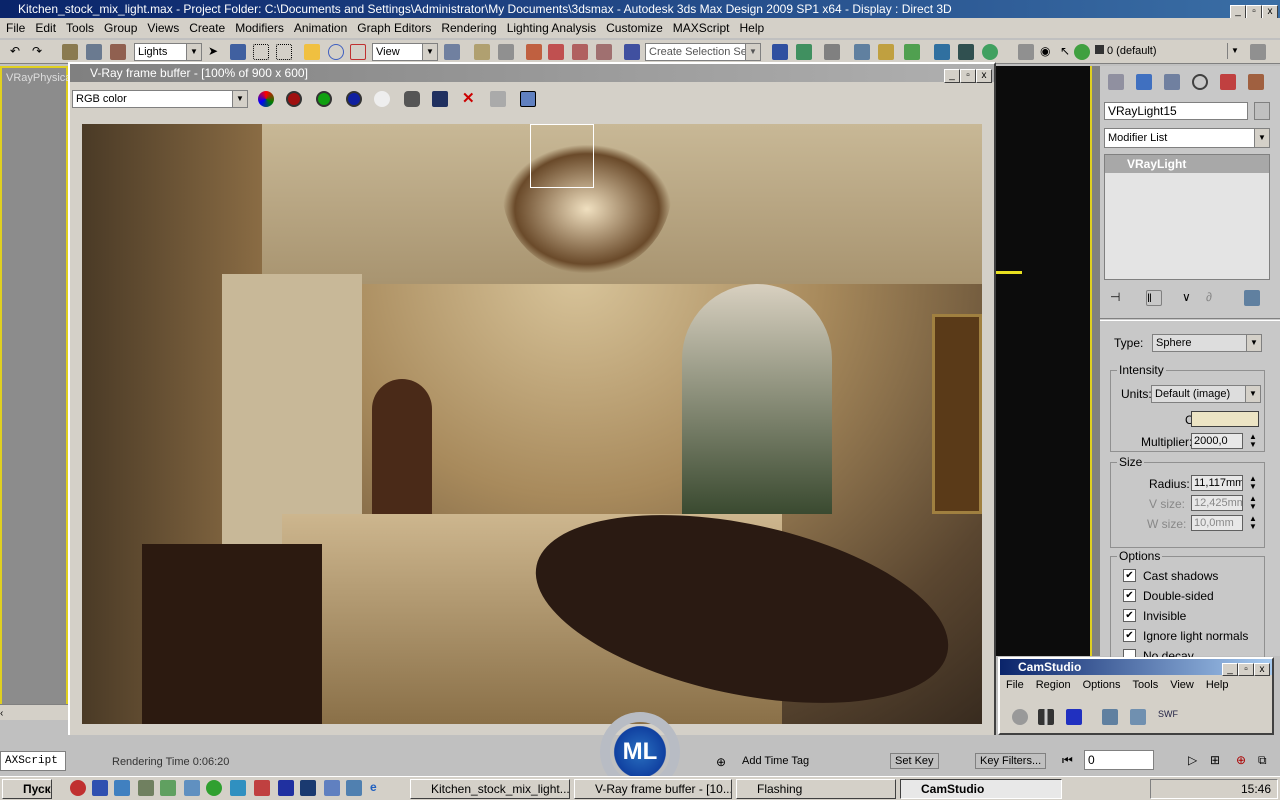 This screenshot has width=1280, height=800. I want to click on camstudio-minimize-button: _, so click(1230, 669).